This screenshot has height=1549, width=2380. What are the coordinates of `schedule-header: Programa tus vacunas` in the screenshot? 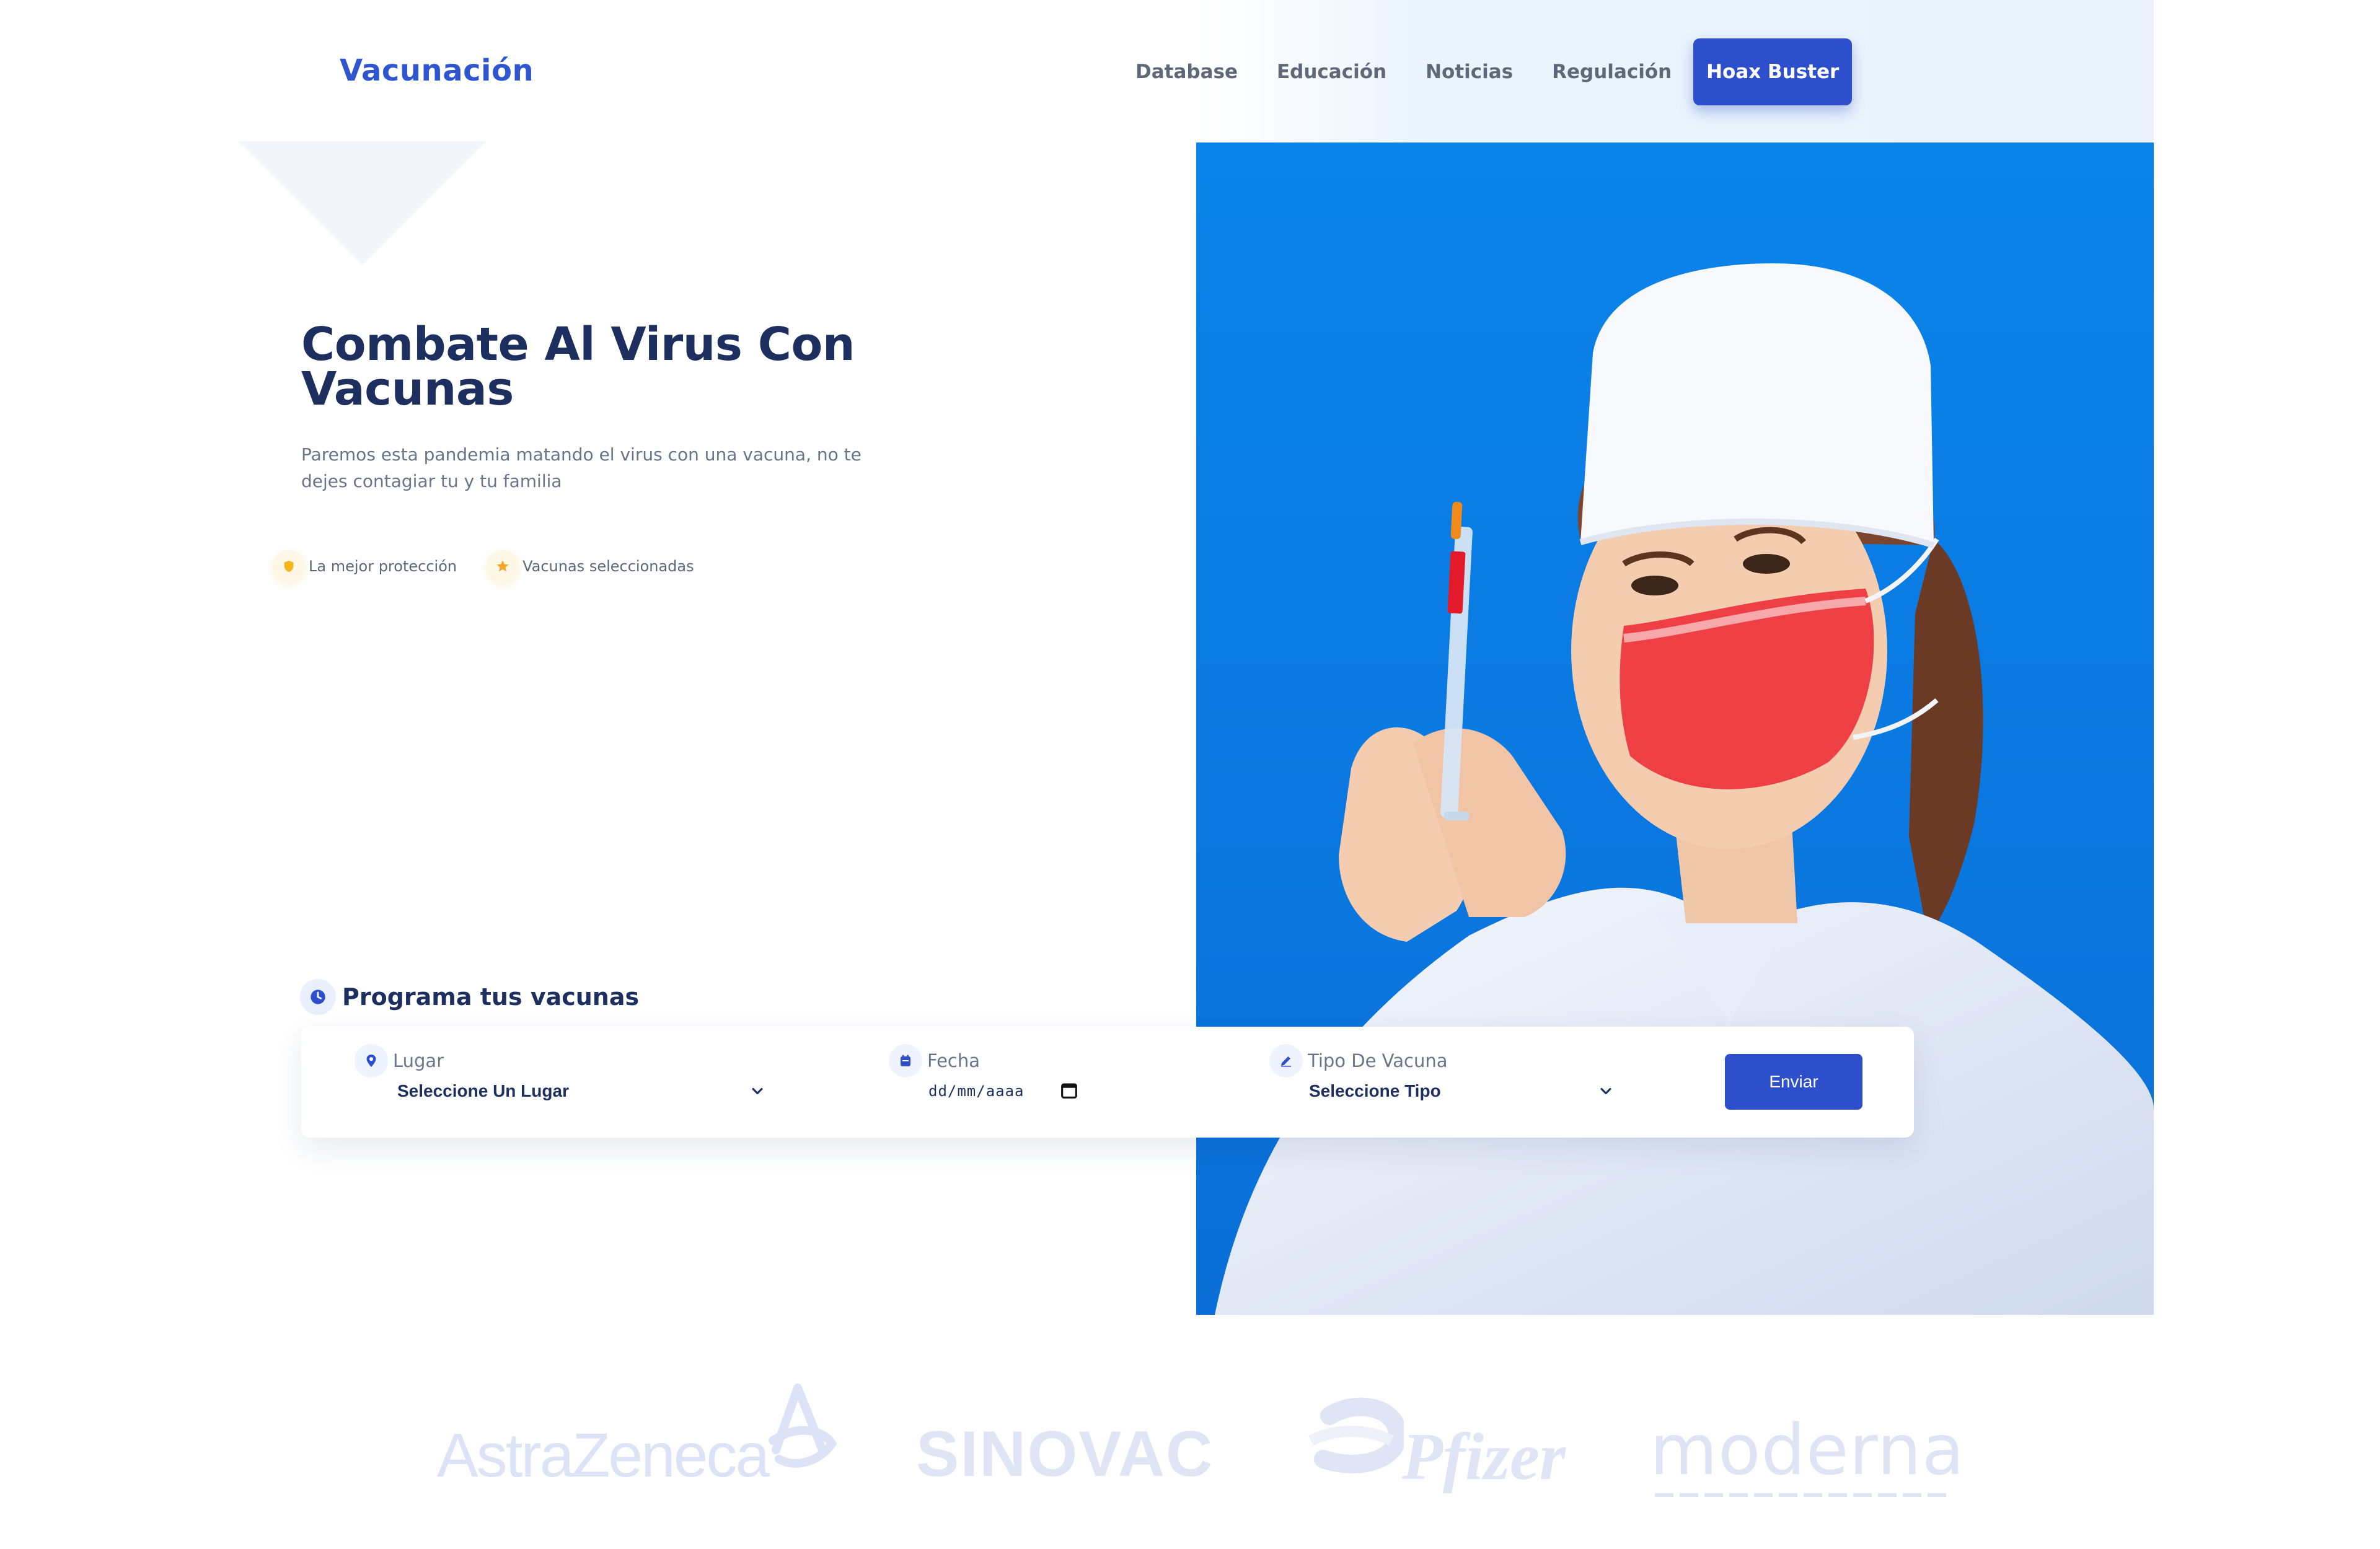 It's located at (469, 997).